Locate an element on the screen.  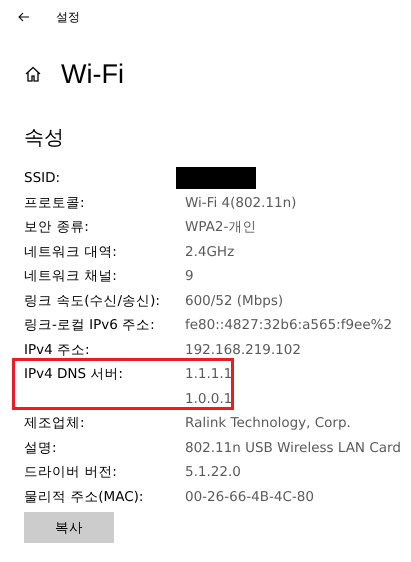
property-value: 600/52 (Mbps) is located at coordinates (234, 301).